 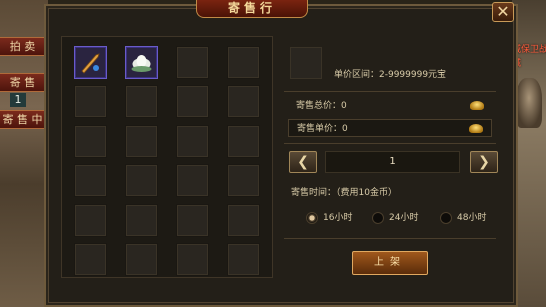 I want to click on panel-title: 寄售行, so click(x=252, y=9).